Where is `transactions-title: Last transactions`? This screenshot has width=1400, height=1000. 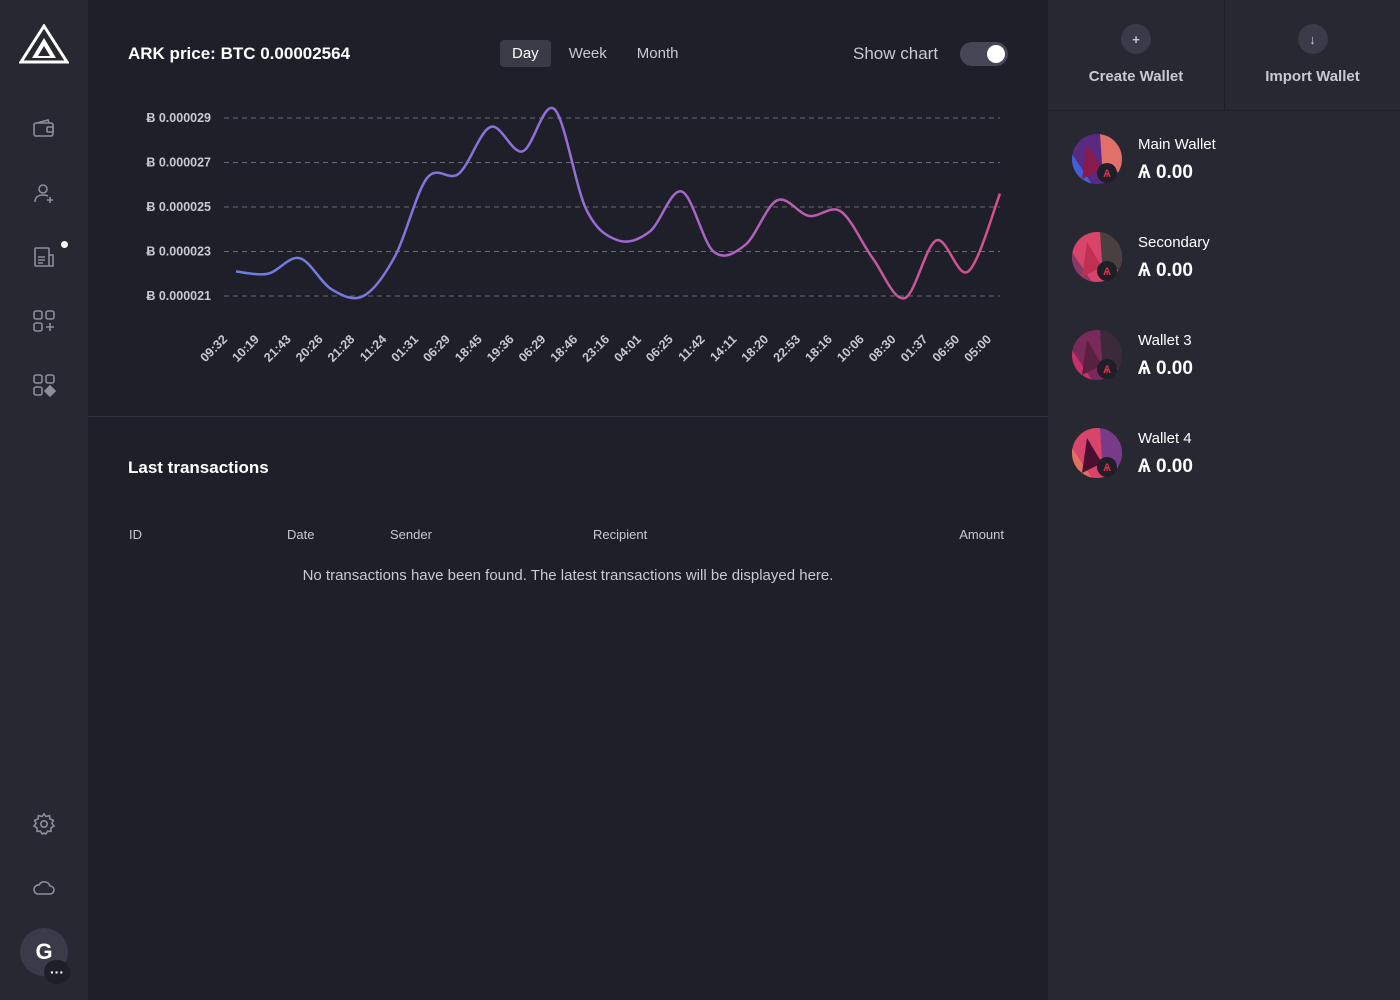
transactions-title: Last transactions is located at coordinates (198, 467).